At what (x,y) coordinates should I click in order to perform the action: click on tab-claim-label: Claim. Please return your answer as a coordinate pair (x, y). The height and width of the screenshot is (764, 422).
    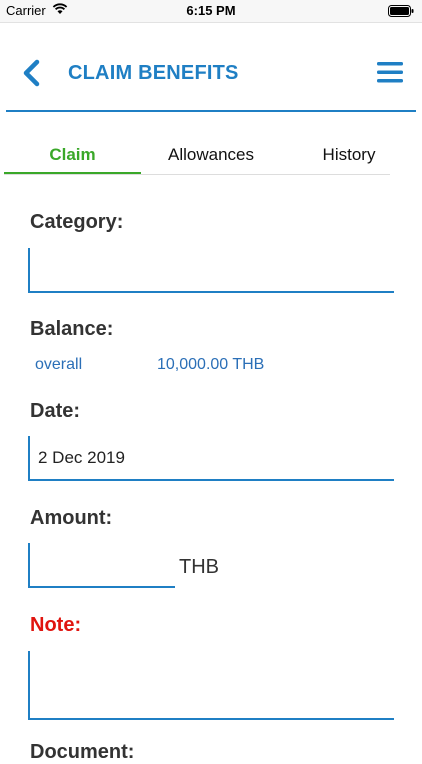
    Looking at the image, I should click on (72, 154).